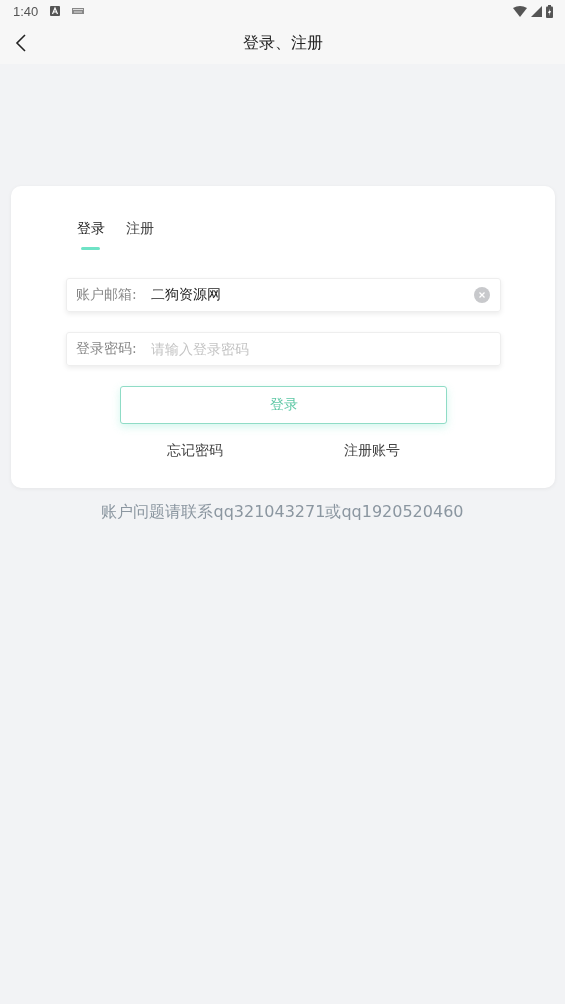 The height and width of the screenshot is (1004, 565). I want to click on text-link: 忘记密码, so click(194, 451).